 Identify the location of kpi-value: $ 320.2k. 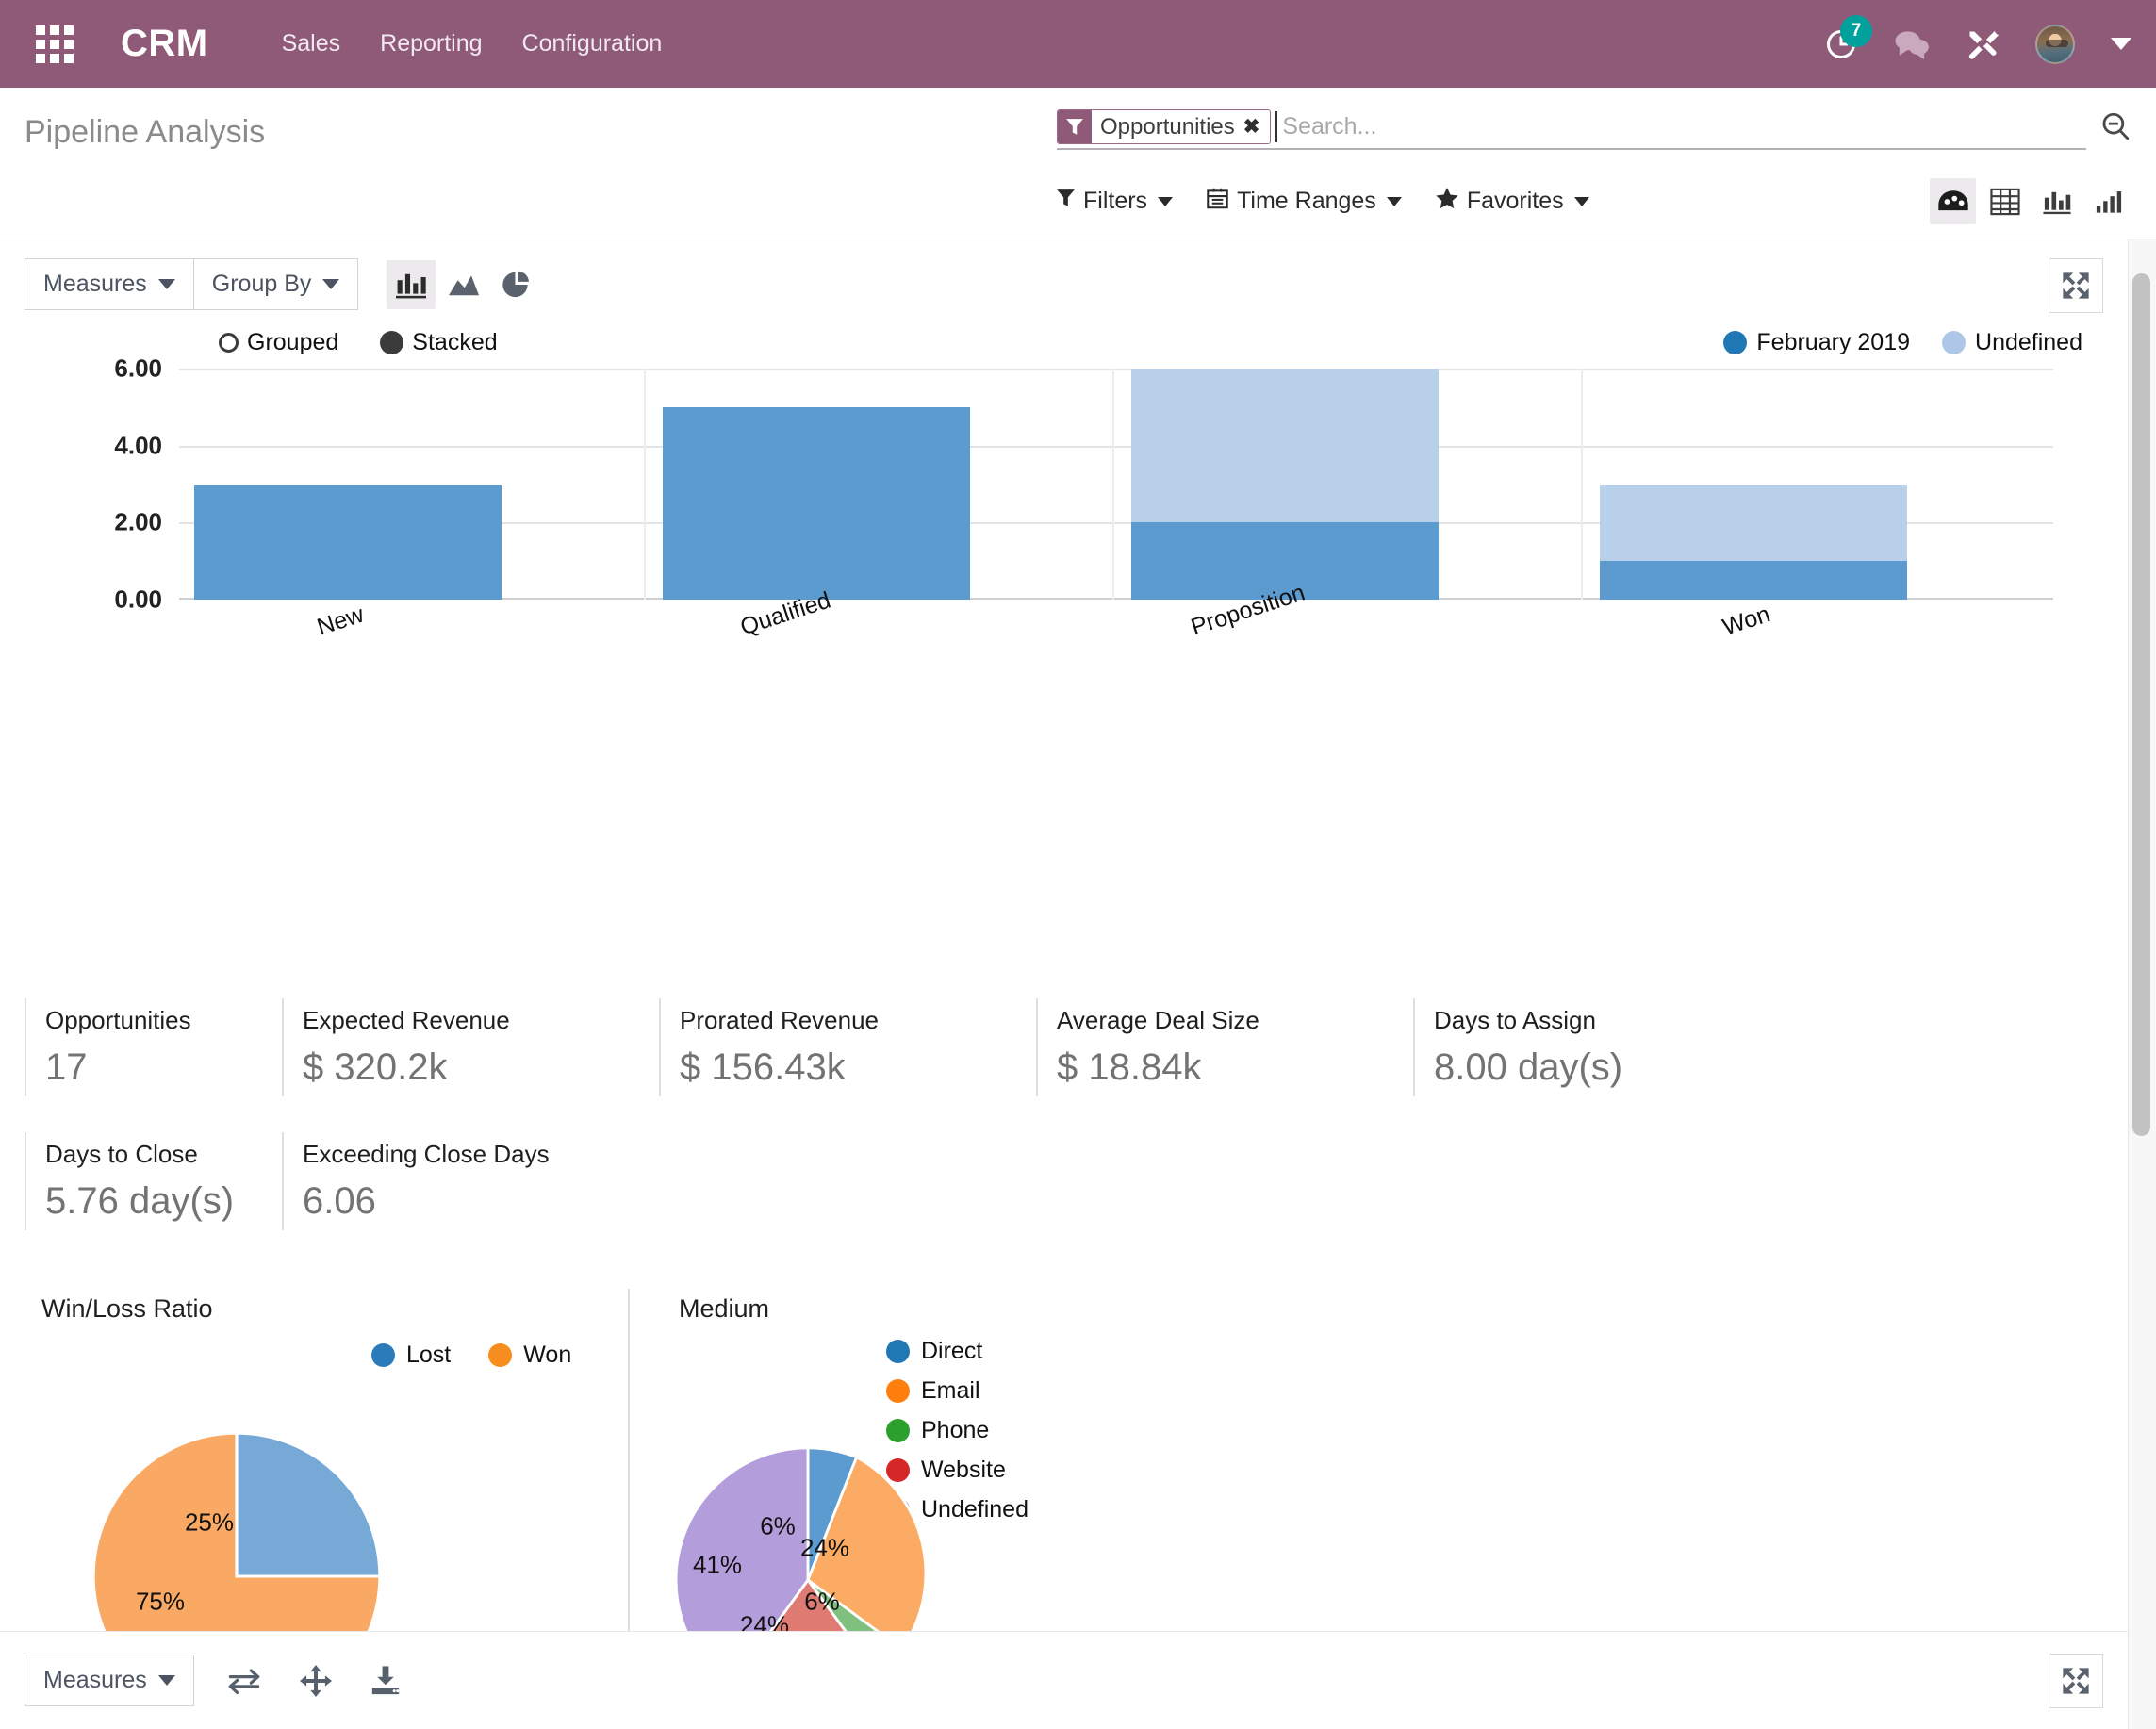
(375, 1067).